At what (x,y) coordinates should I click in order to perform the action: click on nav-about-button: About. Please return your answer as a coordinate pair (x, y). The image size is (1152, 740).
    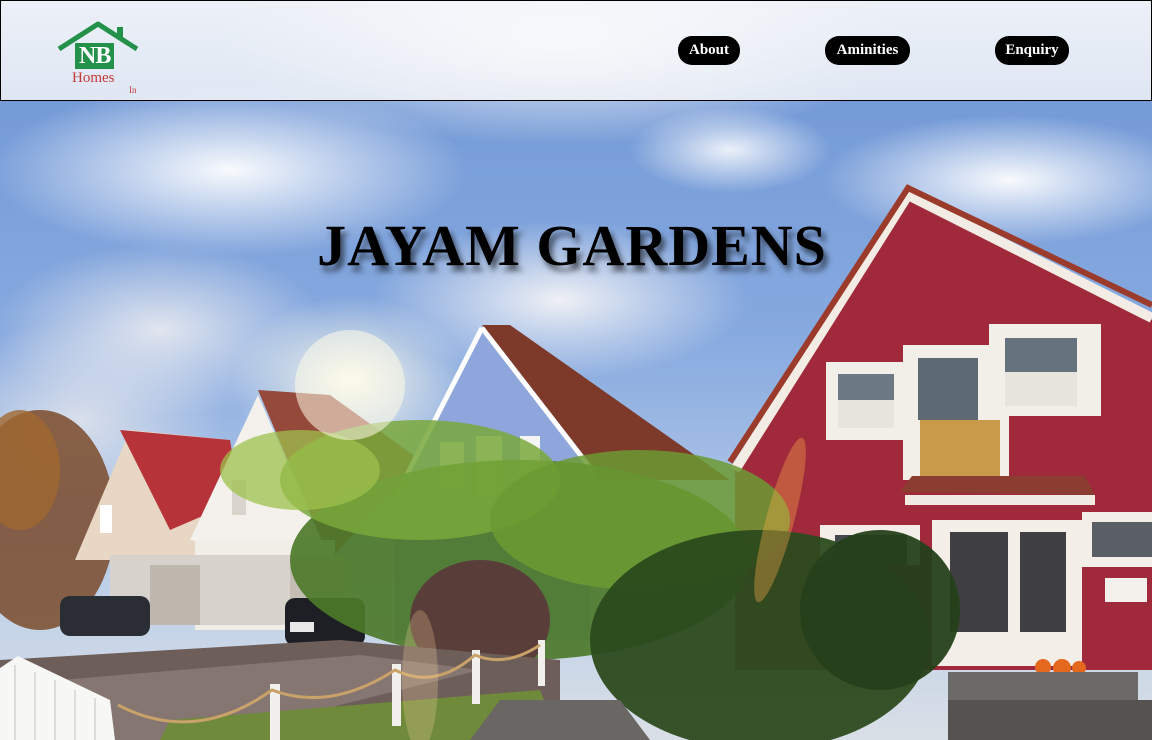
    Looking at the image, I should click on (709, 50).